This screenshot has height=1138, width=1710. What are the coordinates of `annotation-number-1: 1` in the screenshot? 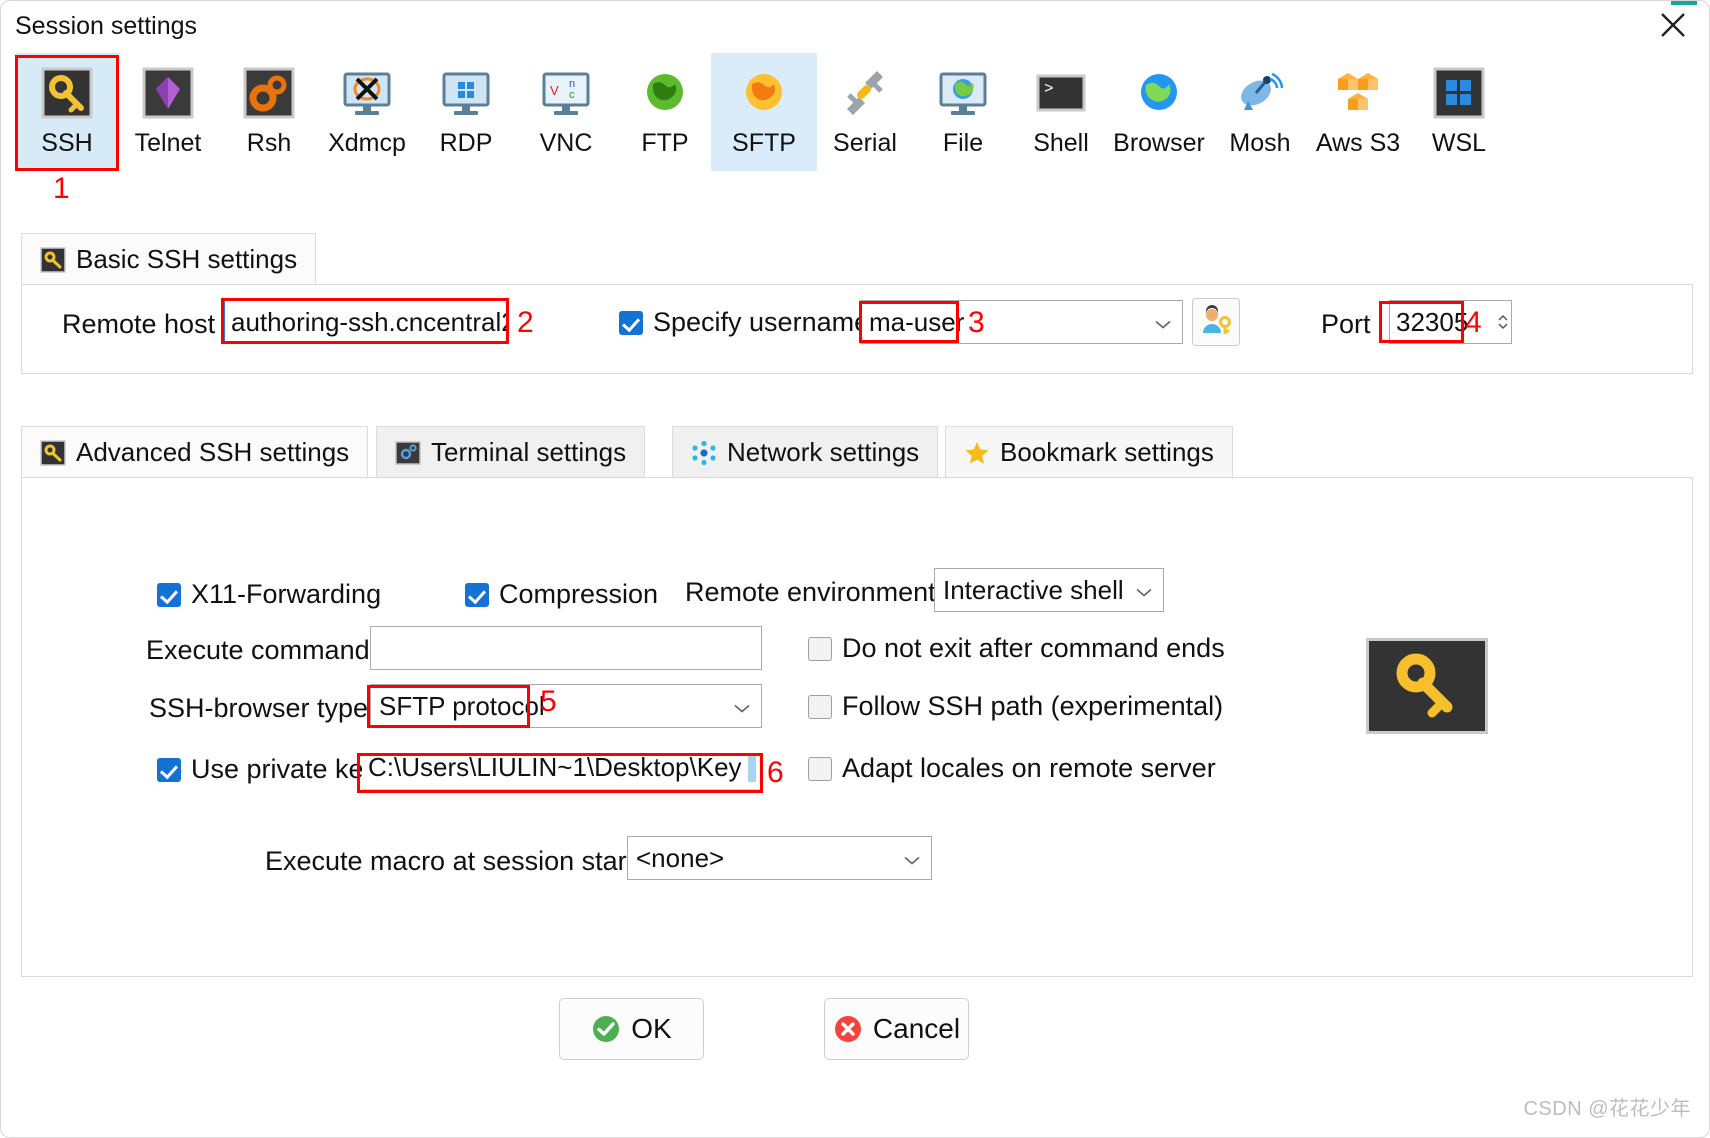 It's located at (61, 188).